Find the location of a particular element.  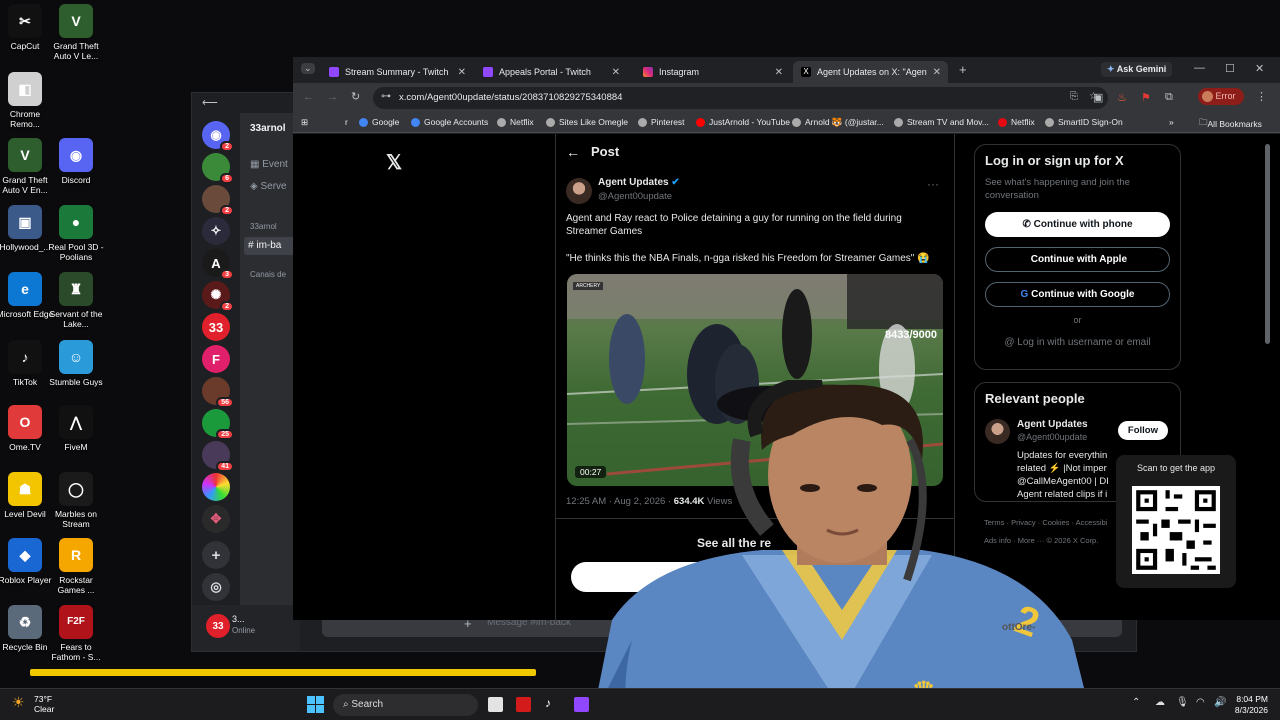

author-name: Agent Updates ✔ is located at coordinates (639, 182).